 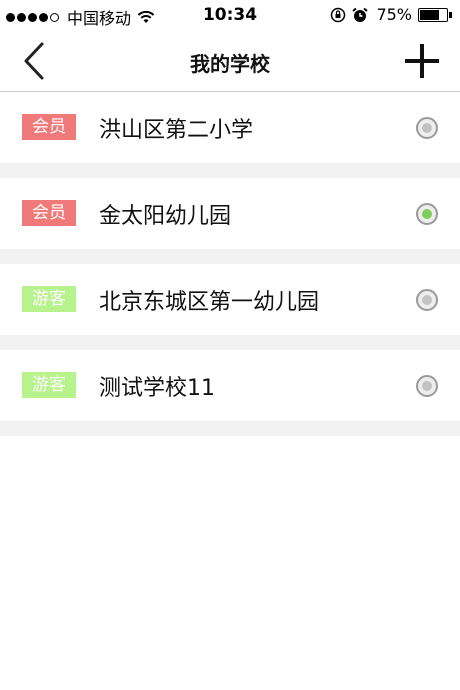 I want to click on school-row: 游客 北京东城区第一幼儿园, so click(x=230, y=299).